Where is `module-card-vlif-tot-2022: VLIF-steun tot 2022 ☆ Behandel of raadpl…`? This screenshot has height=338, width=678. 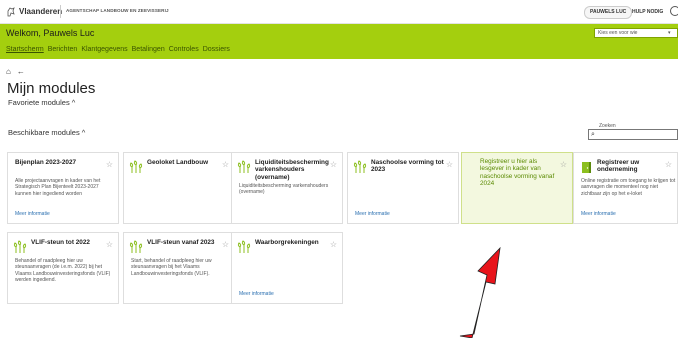
module-card-vlif-tot-2022: VLIF-steun tot 2022 ☆ Behandel of raadpl… is located at coordinates (63, 268).